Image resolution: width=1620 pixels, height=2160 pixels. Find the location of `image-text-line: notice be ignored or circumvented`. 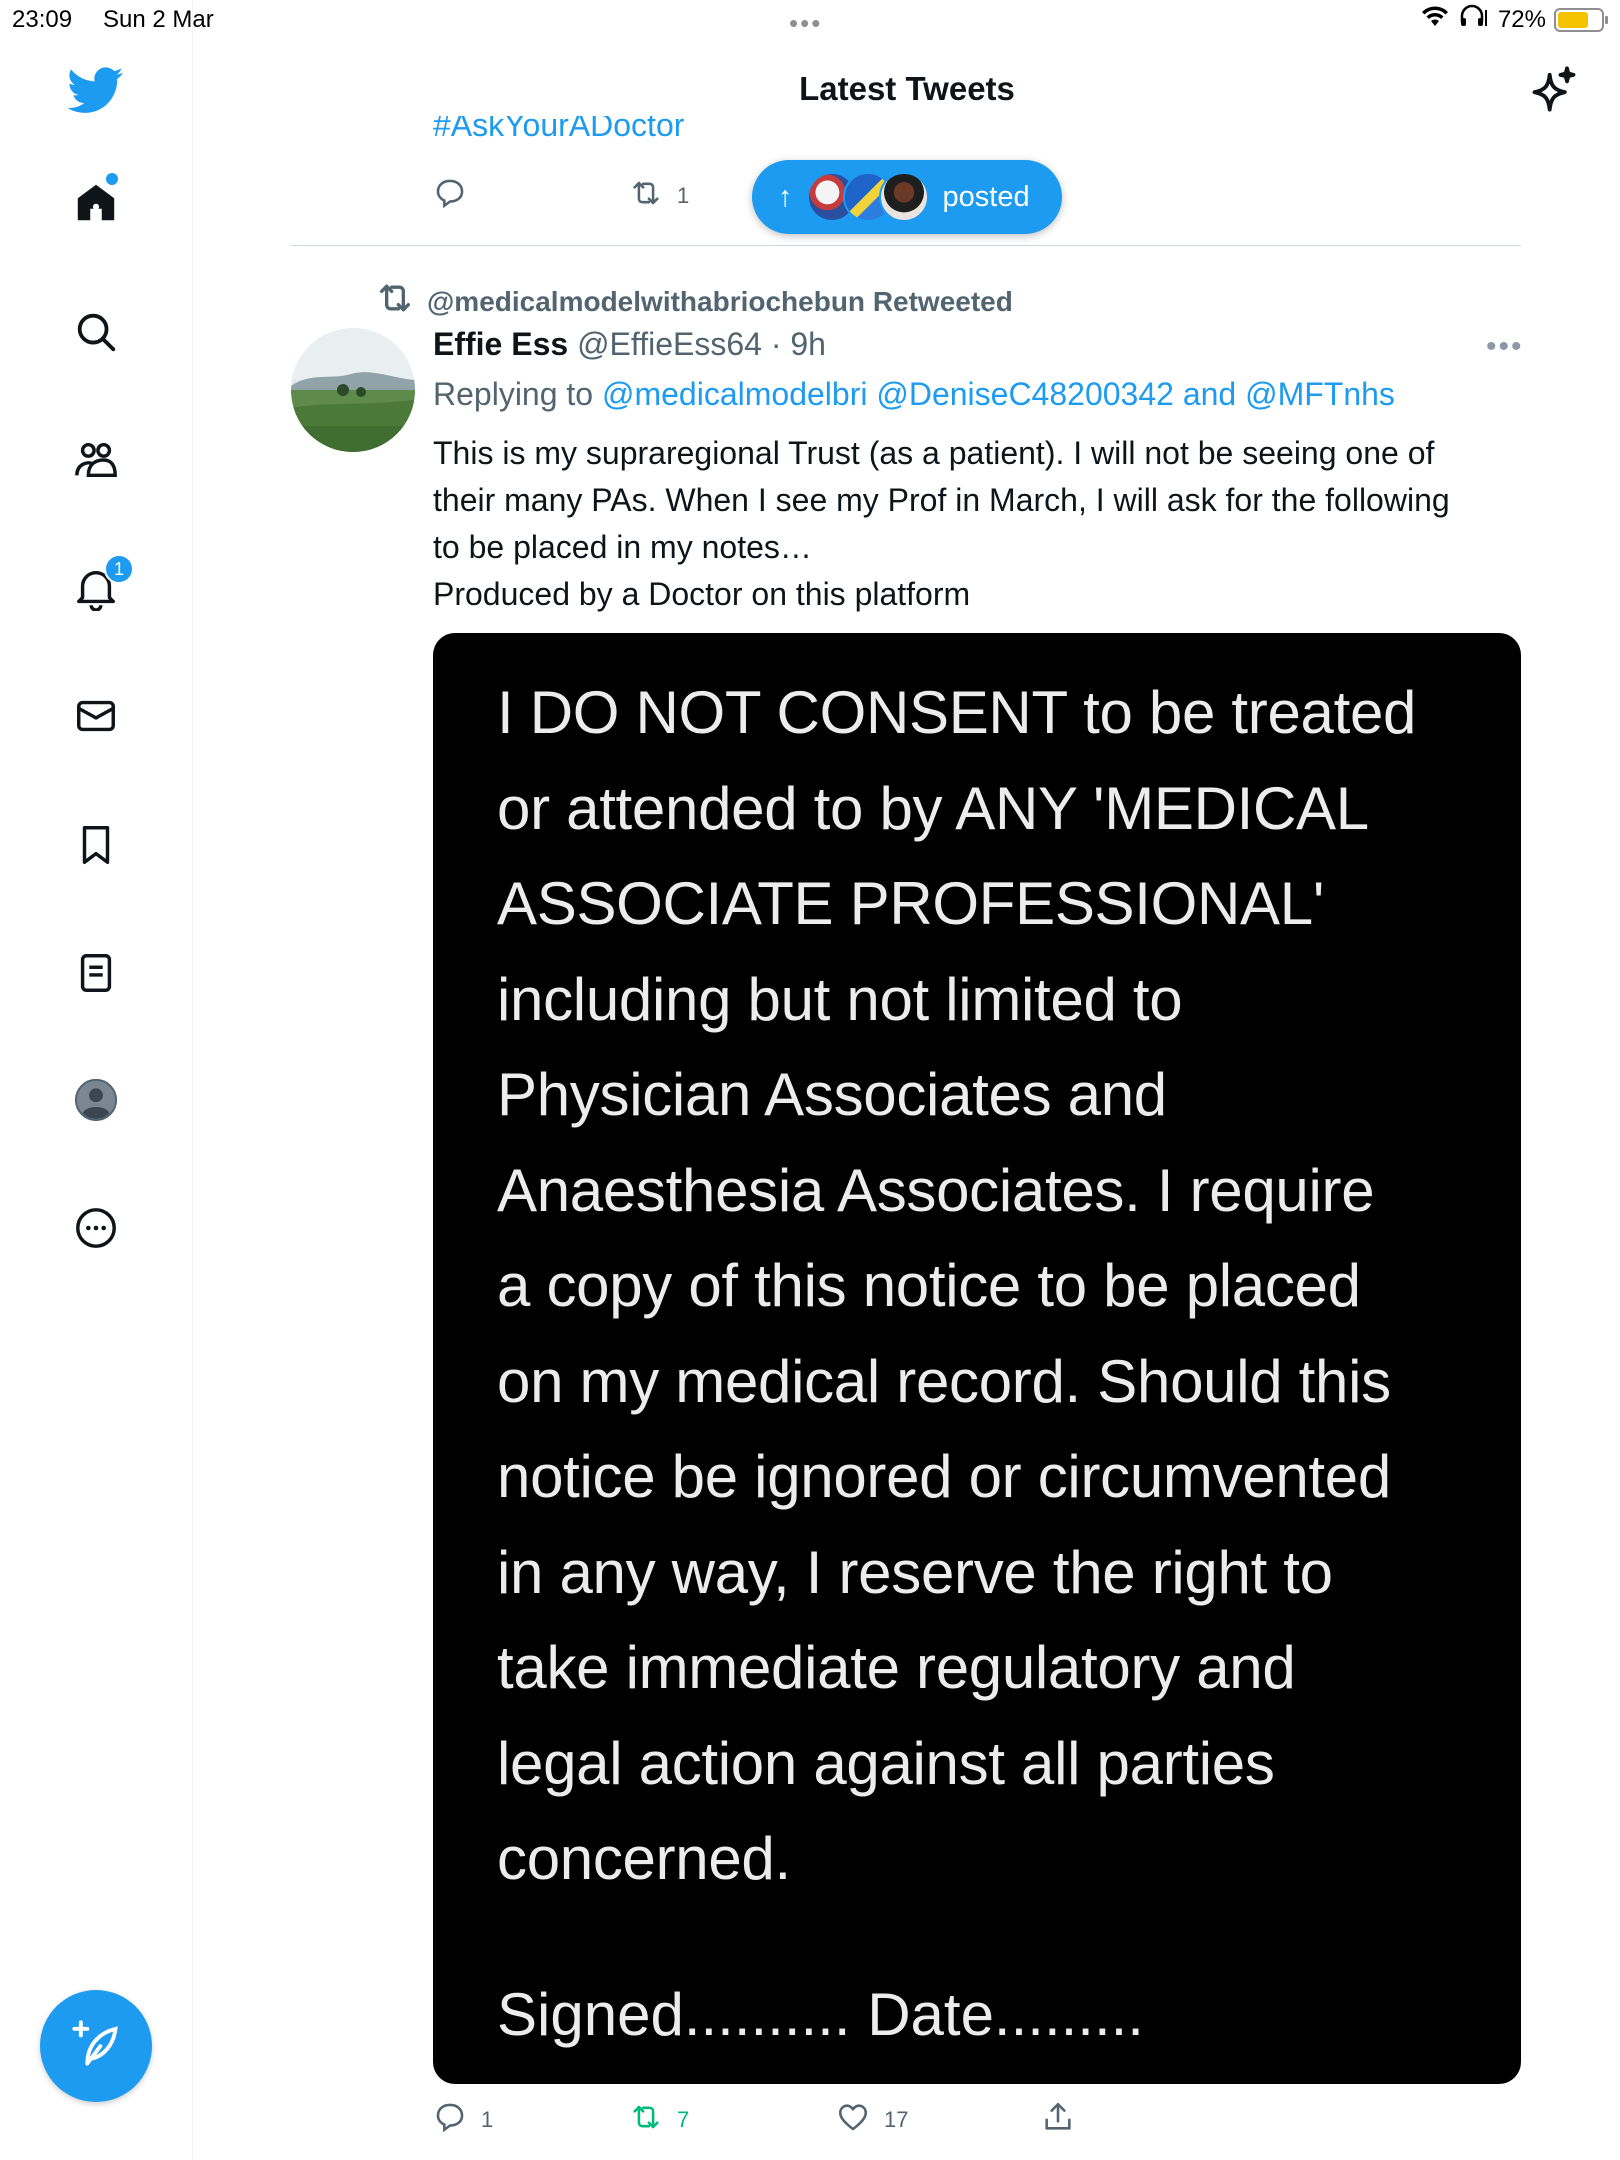

image-text-line: notice be ignored or circumvented is located at coordinates (944, 1476).